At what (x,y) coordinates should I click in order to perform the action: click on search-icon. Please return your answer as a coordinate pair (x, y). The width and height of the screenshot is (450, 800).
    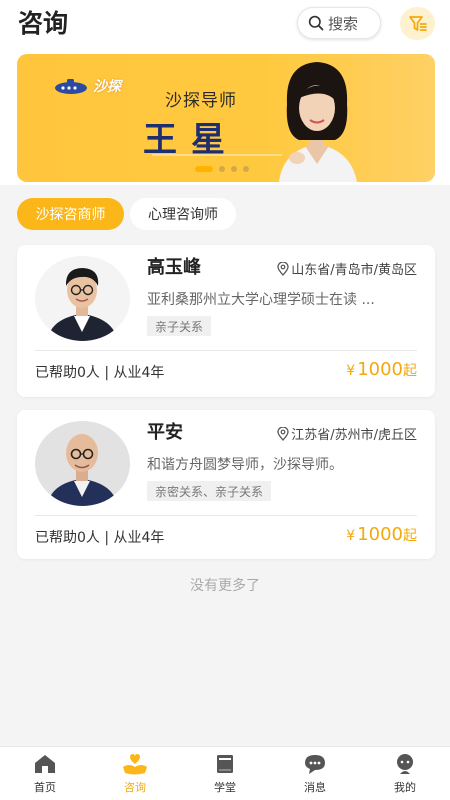
    Looking at the image, I should click on (316, 23).